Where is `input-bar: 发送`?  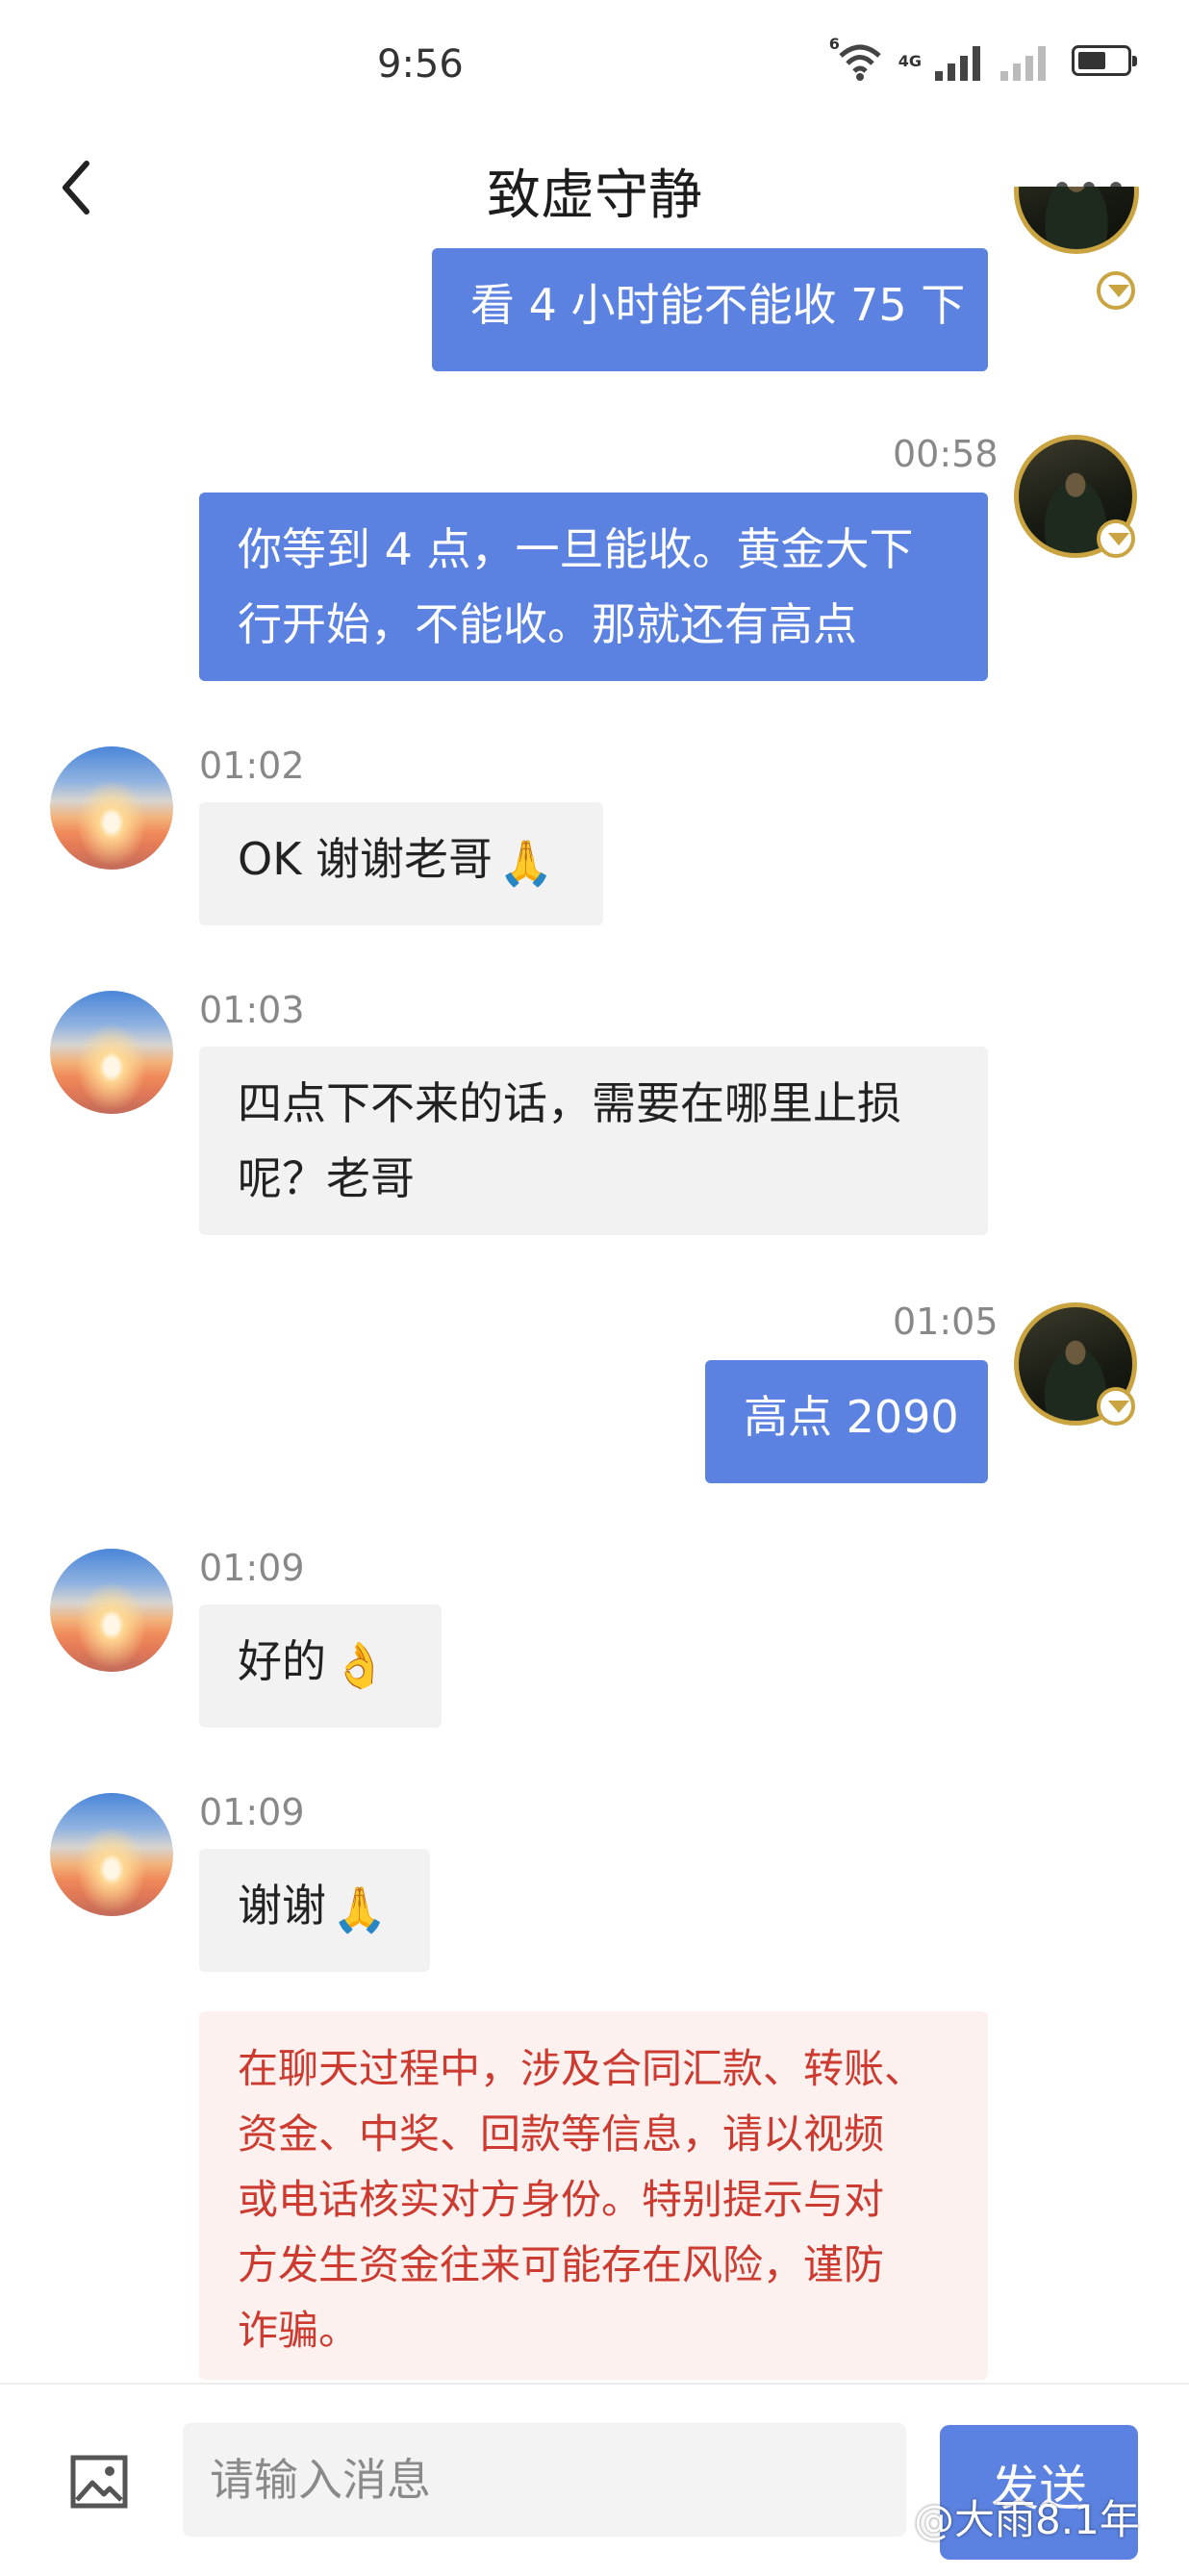
input-bar: 发送 is located at coordinates (594, 2479).